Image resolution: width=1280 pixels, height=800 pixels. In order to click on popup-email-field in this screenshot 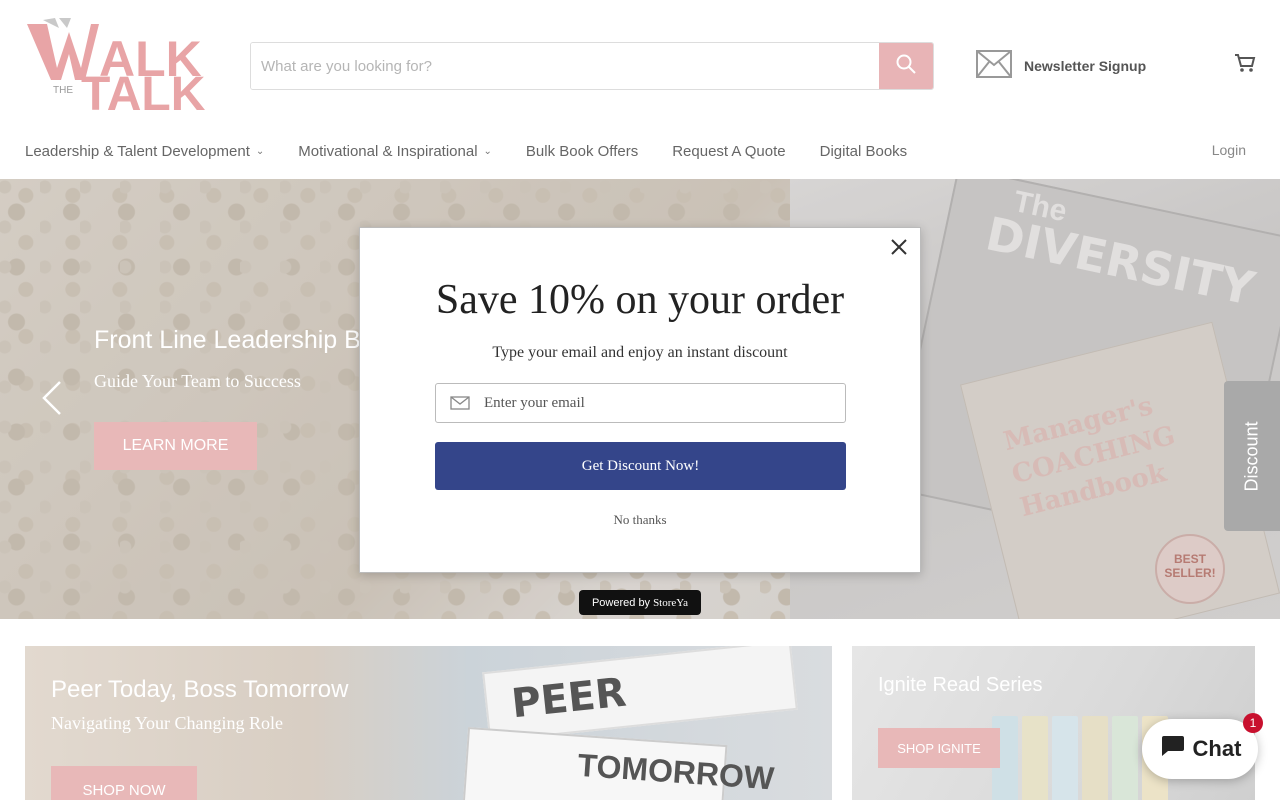, I will do `click(640, 403)`.